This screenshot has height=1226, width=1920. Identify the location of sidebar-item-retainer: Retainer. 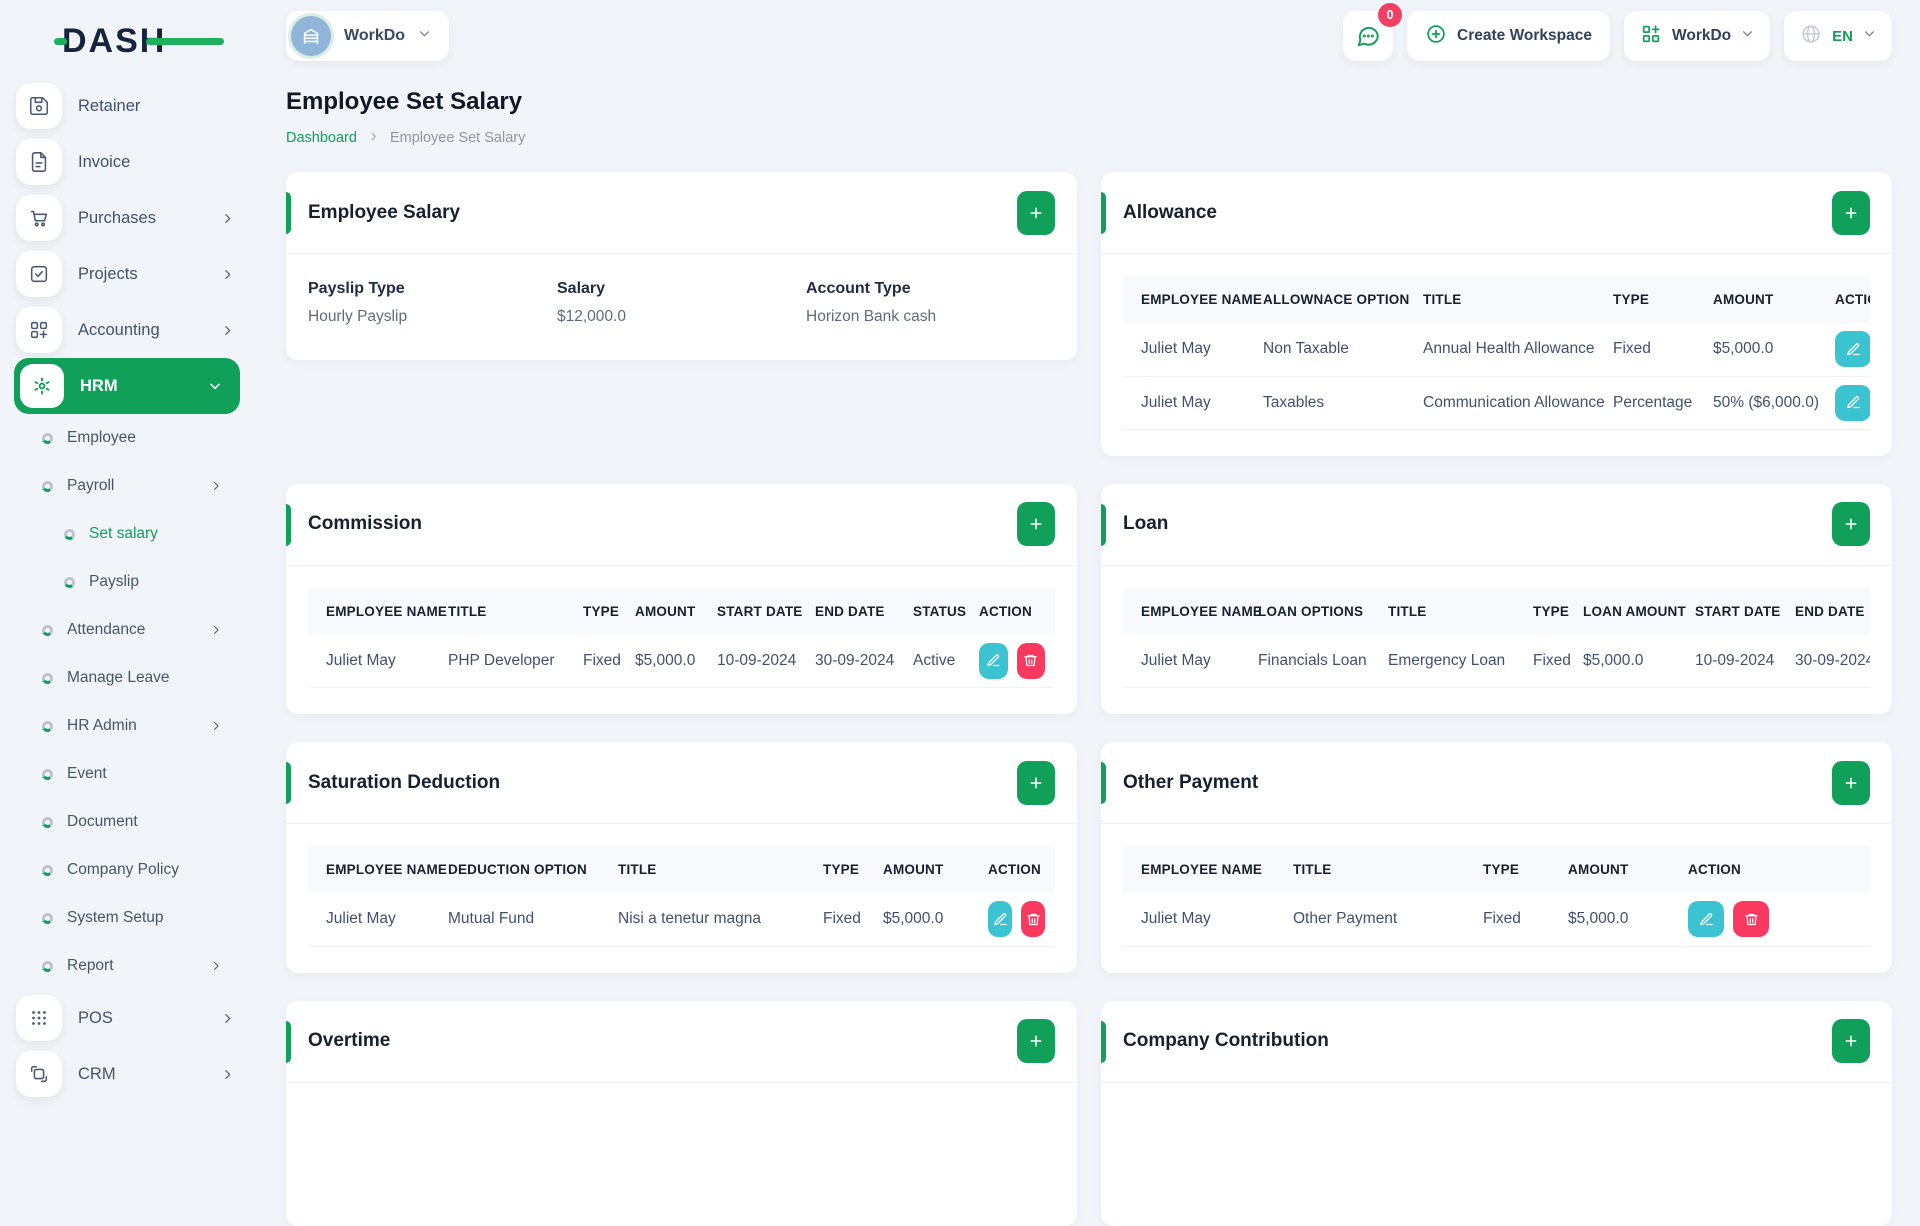
(129, 106).